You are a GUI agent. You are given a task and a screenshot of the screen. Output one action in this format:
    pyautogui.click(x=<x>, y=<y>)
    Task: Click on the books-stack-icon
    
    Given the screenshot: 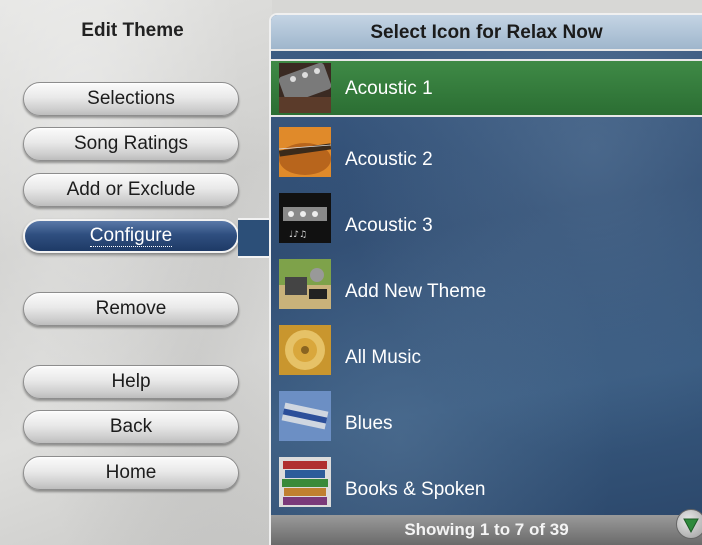 What is the action you would take?
    pyautogui.click(x=305, y=482)
    